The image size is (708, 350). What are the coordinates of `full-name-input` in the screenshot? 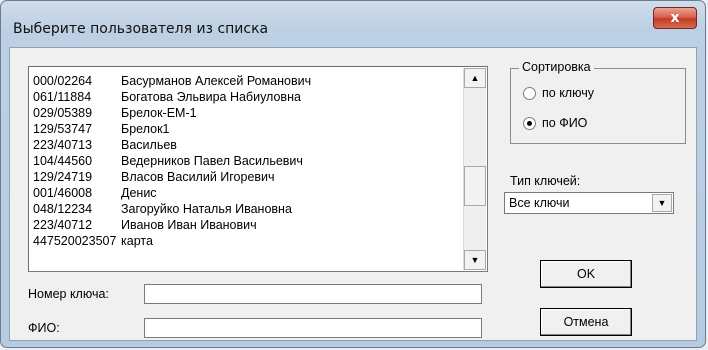 It's located at (313, 328).